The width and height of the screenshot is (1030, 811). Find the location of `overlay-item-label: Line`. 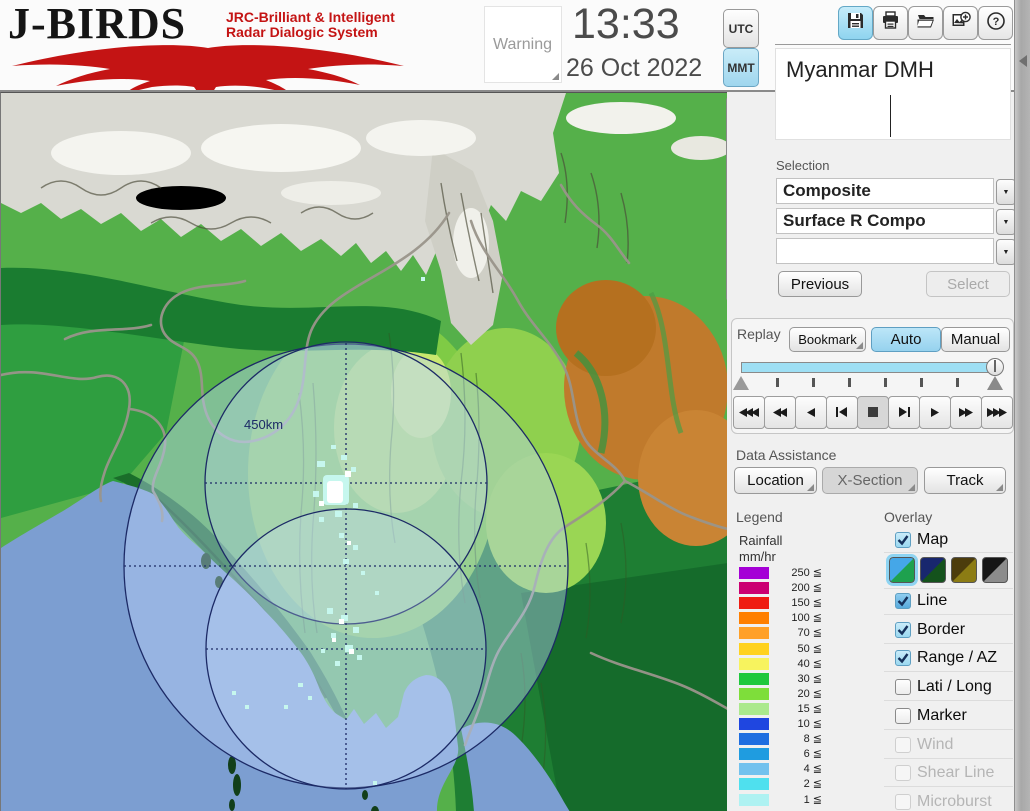

overlay-item-label: Line is located at coordinates (932, 600).